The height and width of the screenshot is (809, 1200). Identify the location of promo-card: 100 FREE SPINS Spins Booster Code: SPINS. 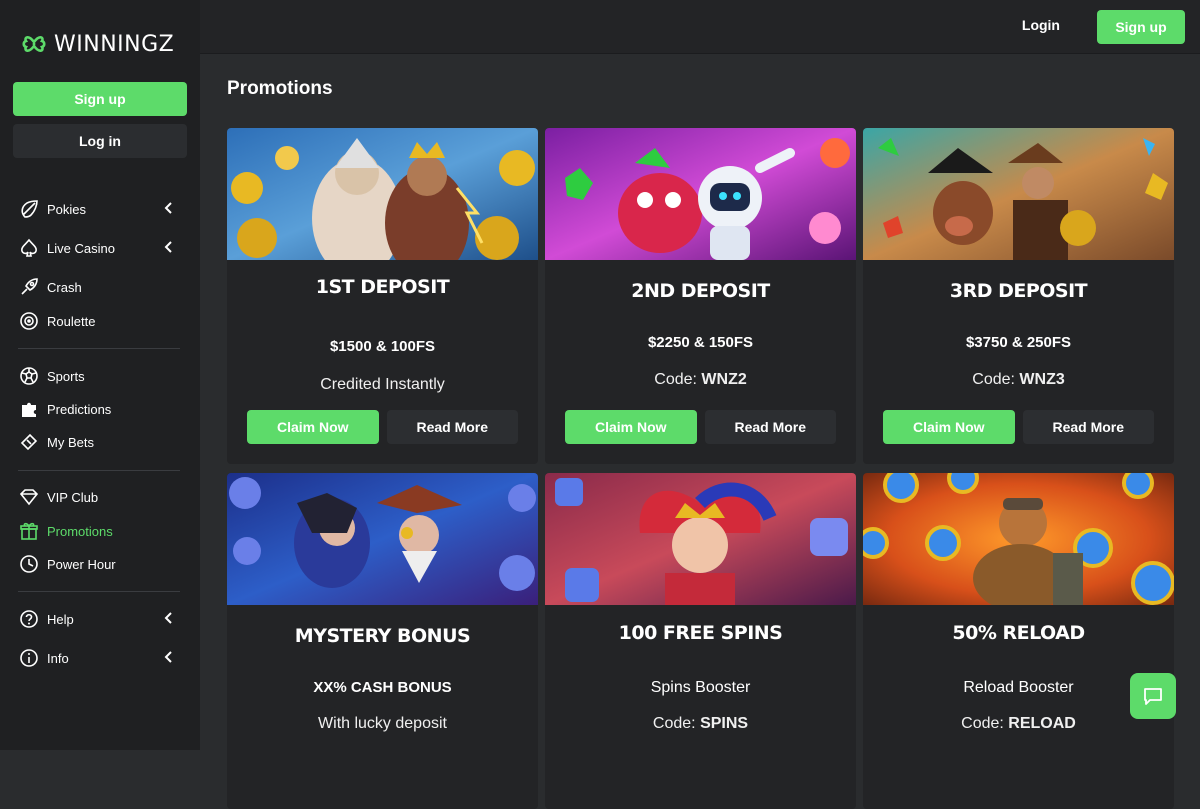
(700, 641).